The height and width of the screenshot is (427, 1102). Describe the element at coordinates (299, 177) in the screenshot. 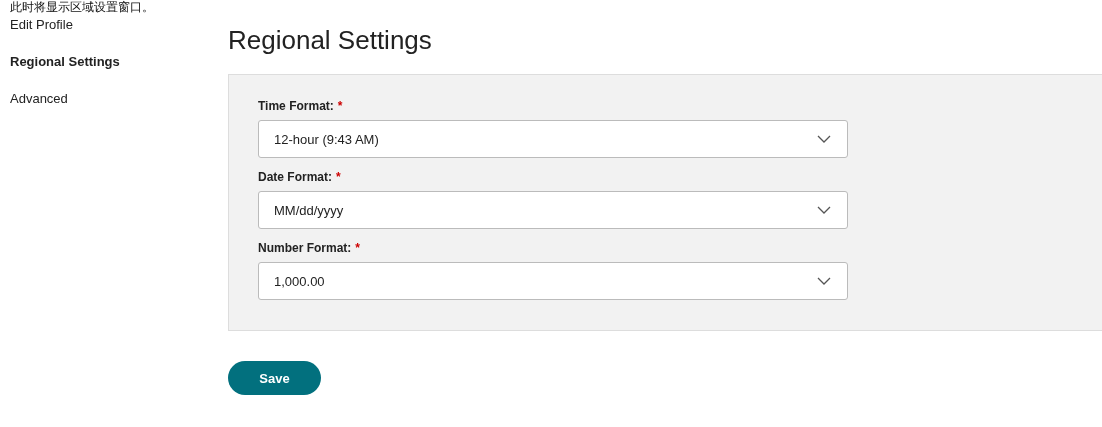

I see `field-label: Date Format: *` at that location.